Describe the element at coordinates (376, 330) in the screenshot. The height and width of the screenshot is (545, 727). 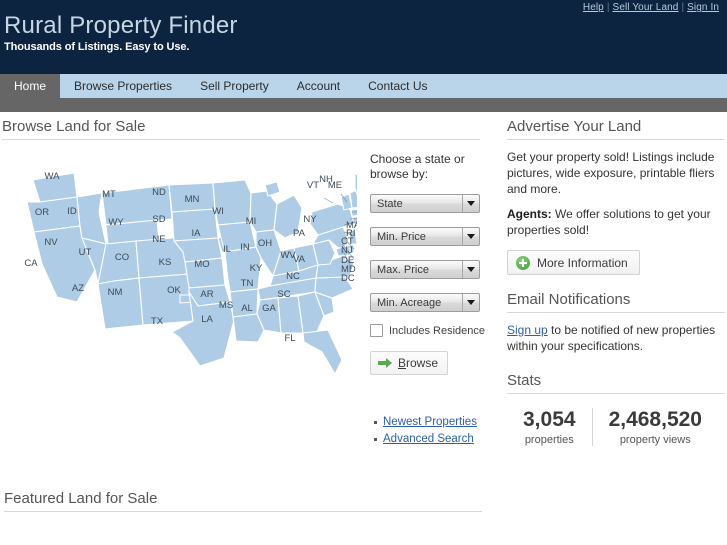
I see `includes-residence-checkbox` at that location.